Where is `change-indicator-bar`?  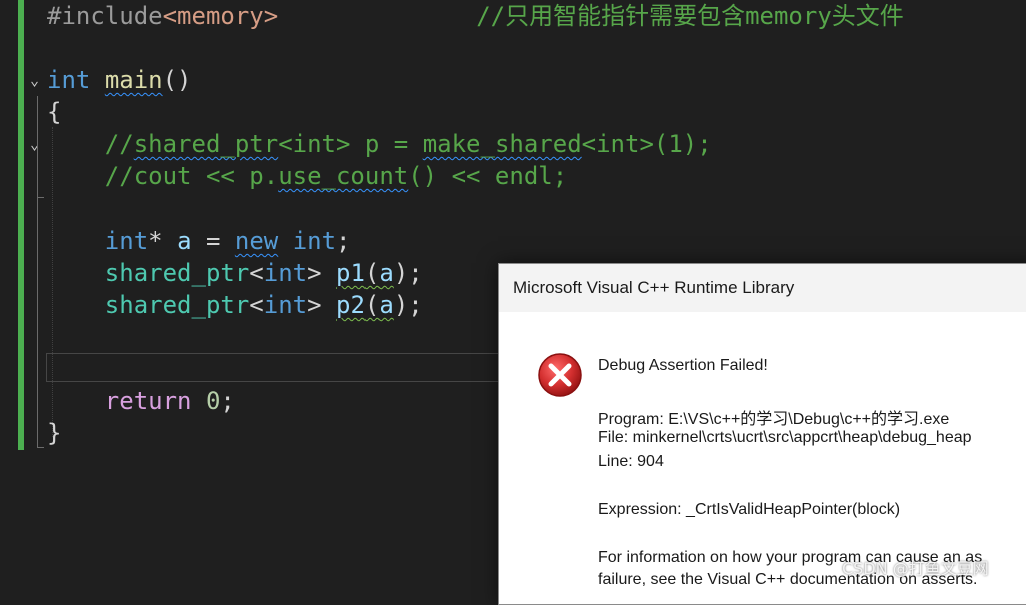
change-indicator-bar is located at coordinates (21, 225).